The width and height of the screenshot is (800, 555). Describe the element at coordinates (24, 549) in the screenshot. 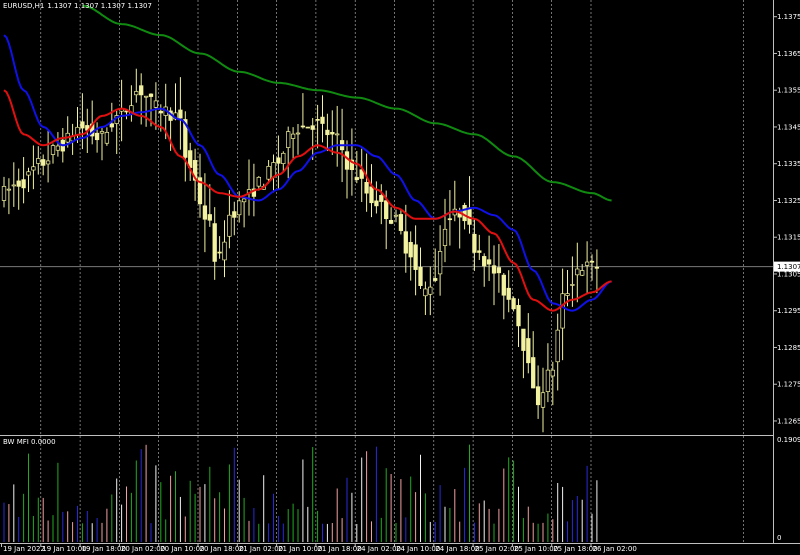

I see `time-axis-label: 19 Jan 2022` at that location.